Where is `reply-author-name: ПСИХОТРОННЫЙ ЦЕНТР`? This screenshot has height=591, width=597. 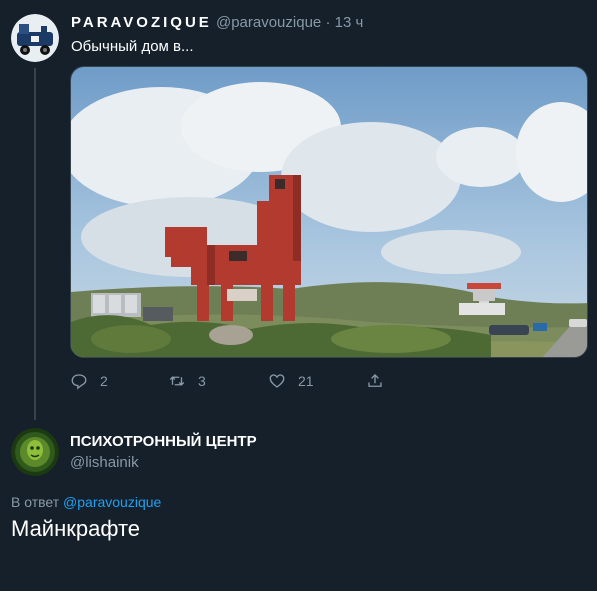
reply-author-name: ПСИХОТРОННЫЙ ЦЕНТР is located at coordinates (163, 441).